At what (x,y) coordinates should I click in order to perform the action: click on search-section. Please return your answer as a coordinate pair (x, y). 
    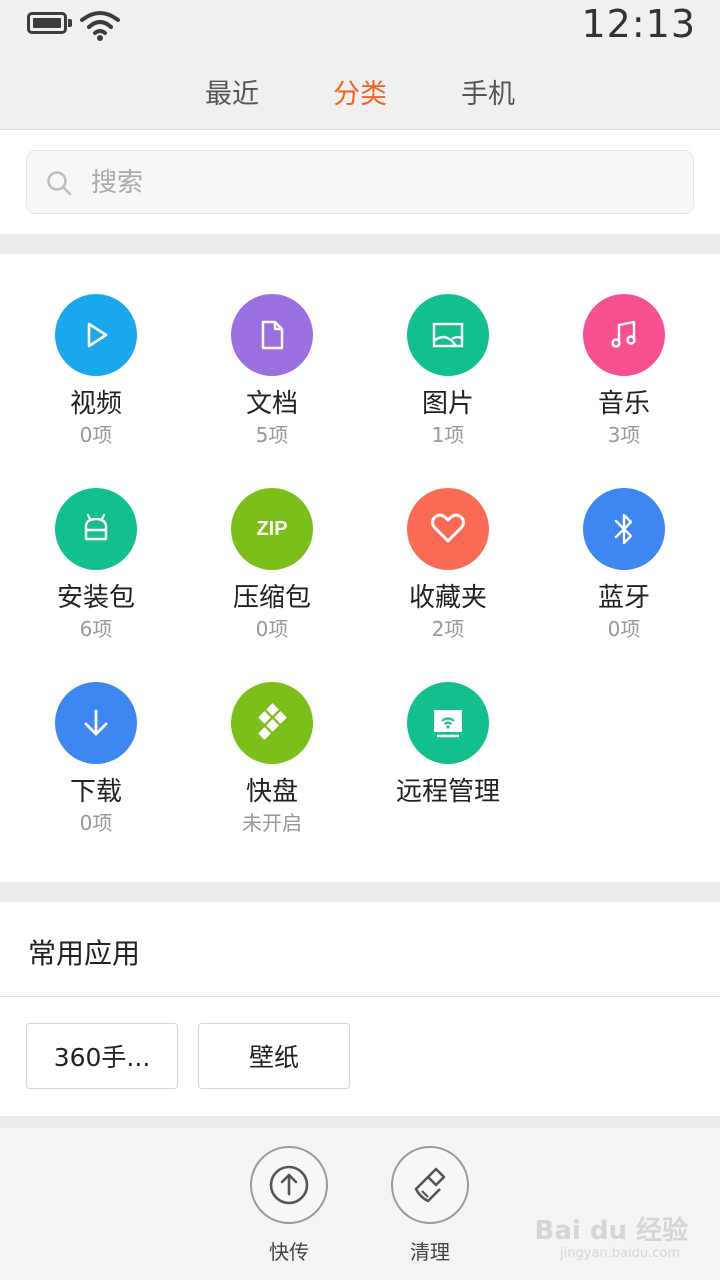
    Looking at the image, I should click on (360, 182).